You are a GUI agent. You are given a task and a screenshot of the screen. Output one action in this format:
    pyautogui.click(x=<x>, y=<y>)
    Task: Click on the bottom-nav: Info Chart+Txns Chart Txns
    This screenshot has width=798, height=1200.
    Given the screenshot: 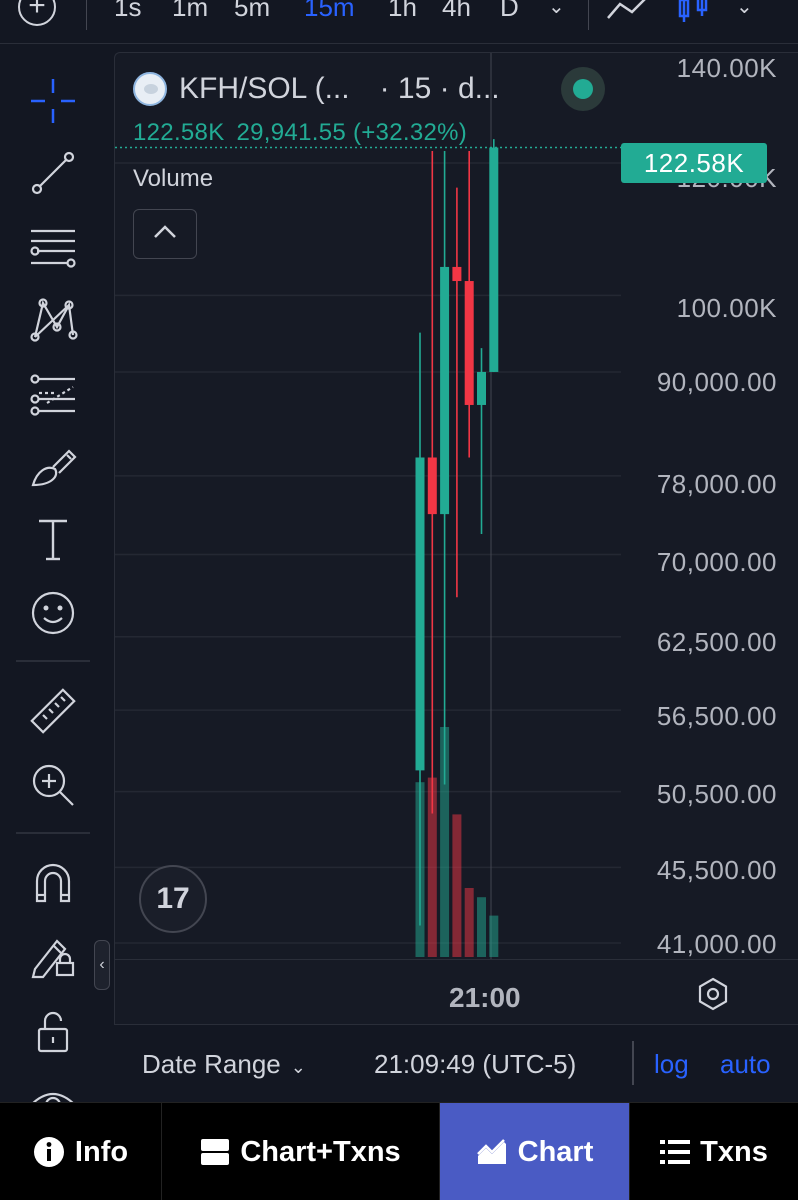 What is the action you would take?
    pyautogui.click(x=399, y=1151)
    